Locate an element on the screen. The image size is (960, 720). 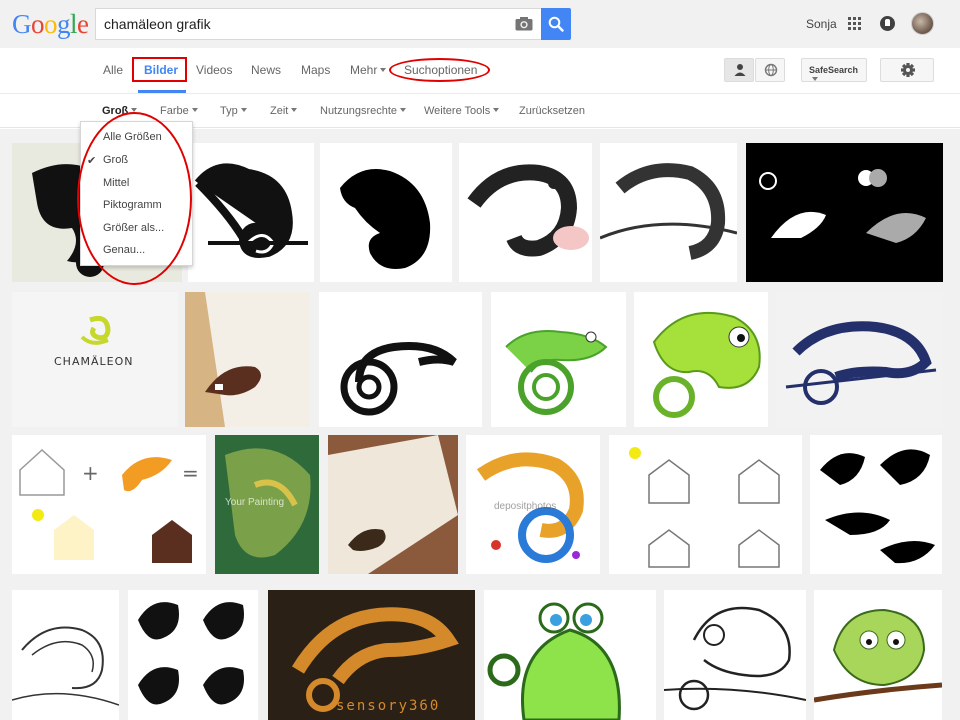
image-result: Your Painting is located at coordinates (267, 504).